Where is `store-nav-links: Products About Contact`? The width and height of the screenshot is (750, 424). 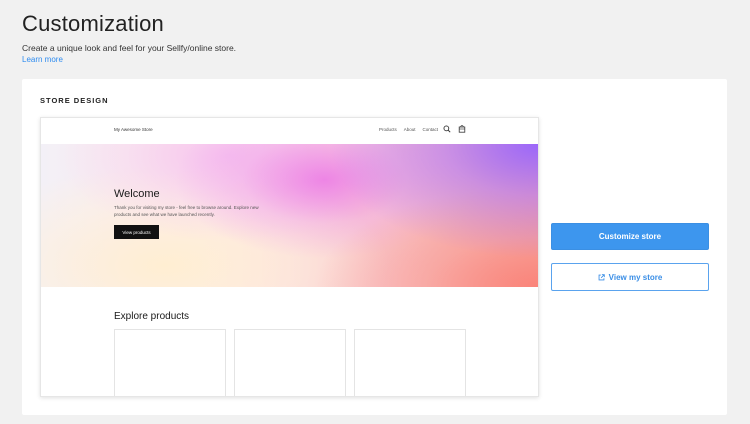
store-nav-links: Products About Contact is located at coordinates (408, 129).